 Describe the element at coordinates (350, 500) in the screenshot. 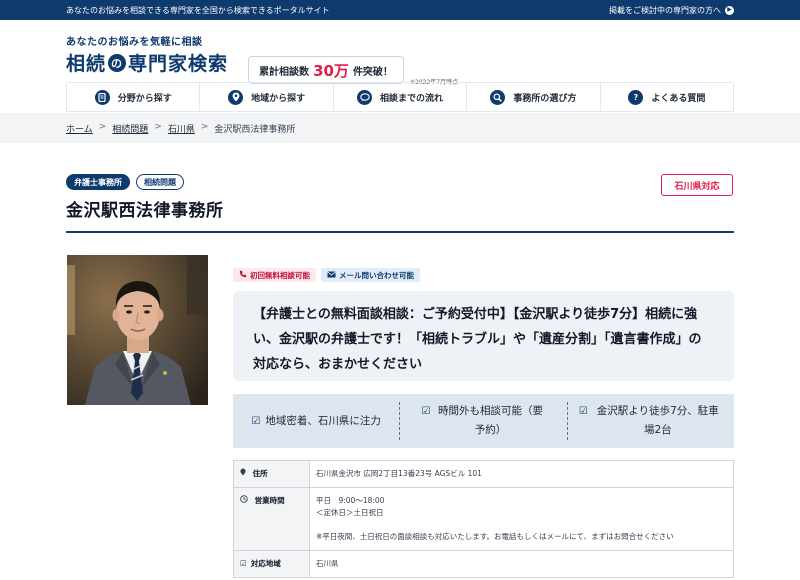

I see `hours-line1: 平日 9:00～18:00` at that location.